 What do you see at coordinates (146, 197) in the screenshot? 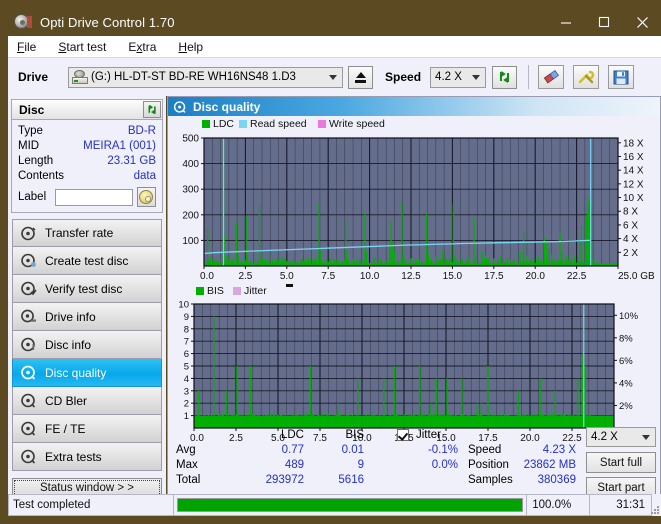
I see `disc-label-button` at bounding box center [146, 197].